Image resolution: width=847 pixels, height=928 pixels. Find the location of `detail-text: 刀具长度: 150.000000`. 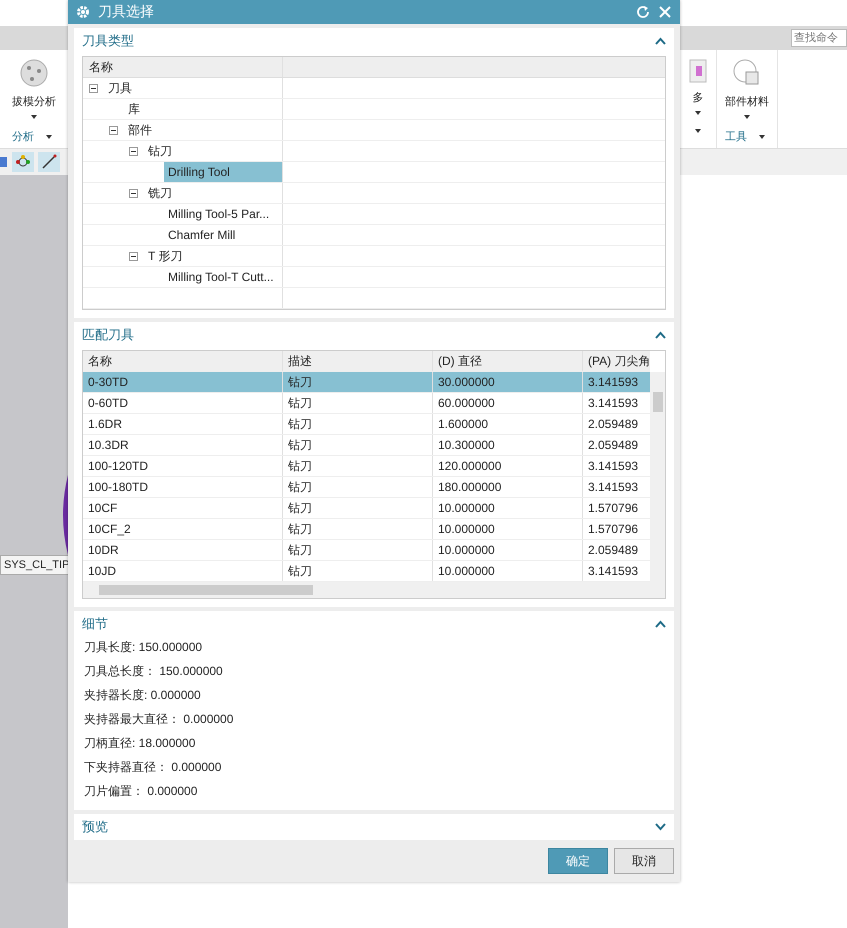

detail-text: 刀具长度: 150.000000 is located at coordinates (144, 647).